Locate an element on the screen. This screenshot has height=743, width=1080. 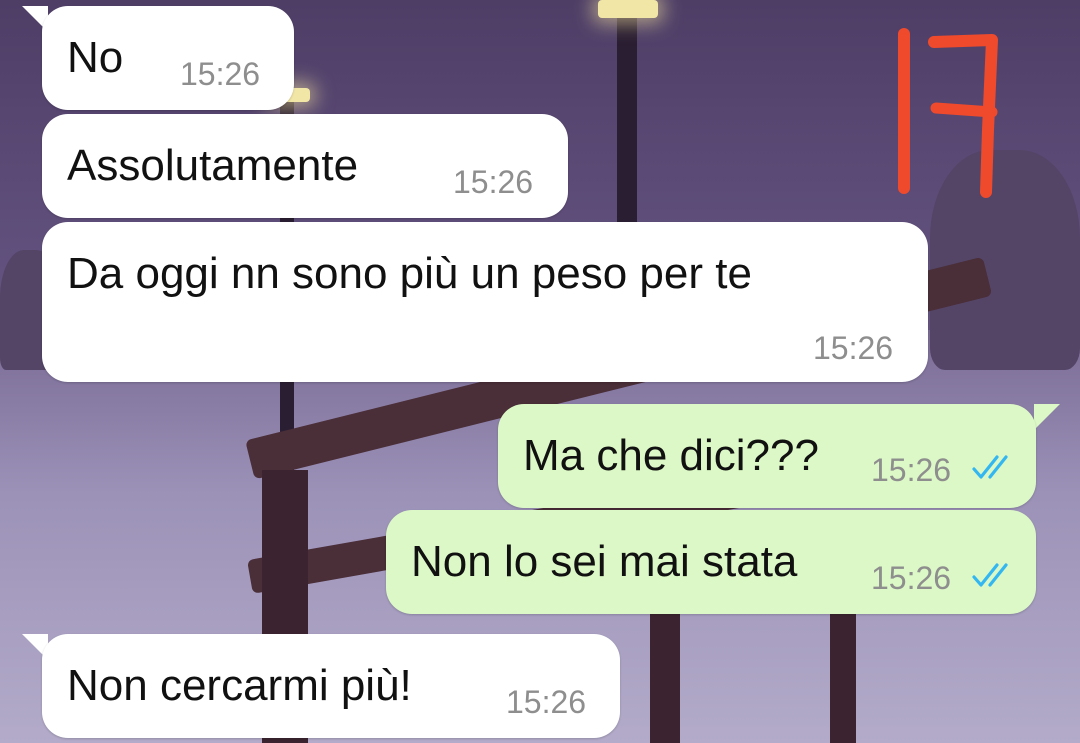
wallpaper-lamp-post is located at coordinates (627, 123).